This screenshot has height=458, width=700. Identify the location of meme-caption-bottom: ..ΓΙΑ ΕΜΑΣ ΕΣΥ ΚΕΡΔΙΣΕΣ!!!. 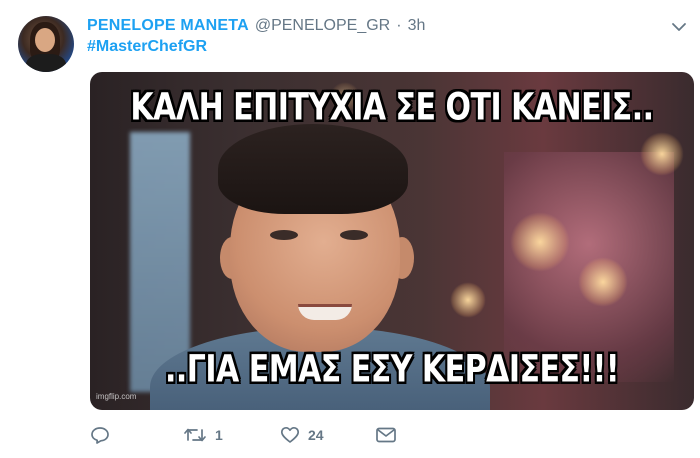
(392, 369).